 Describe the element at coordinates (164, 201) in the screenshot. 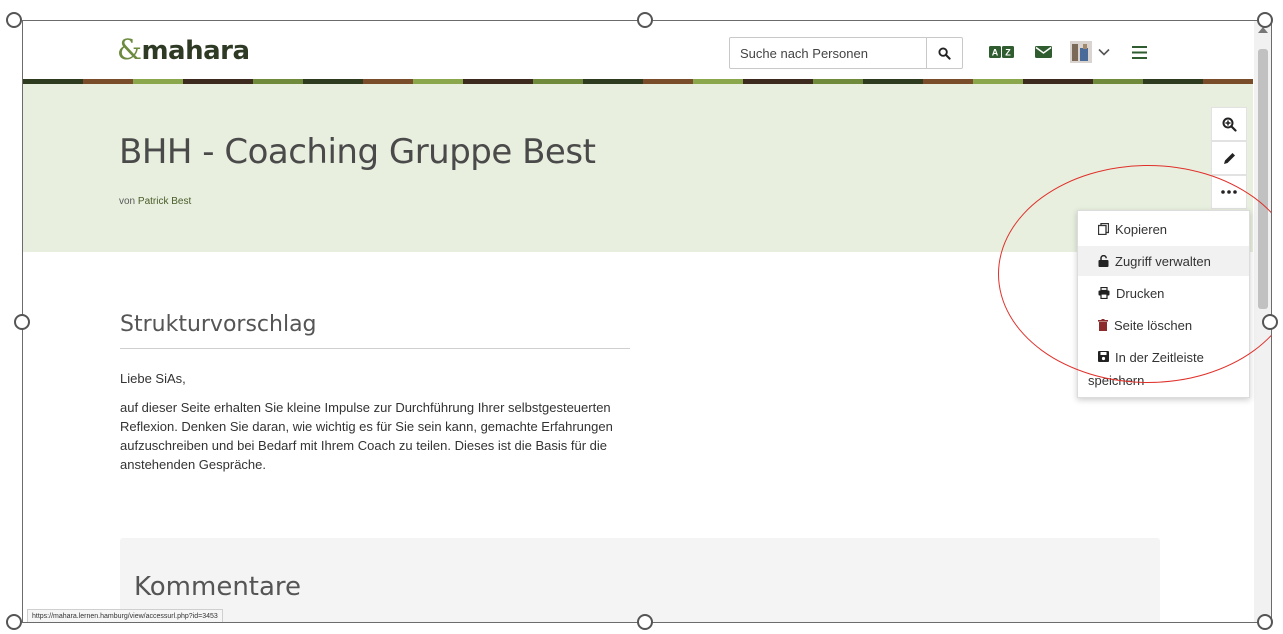

I see `author-link: Patrick Best` at that location.